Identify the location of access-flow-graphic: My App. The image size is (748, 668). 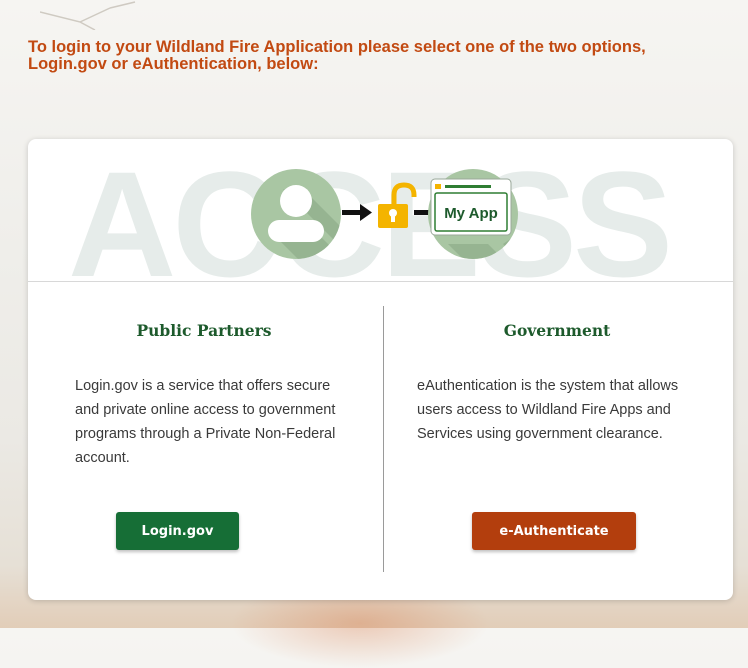
(384, 214).